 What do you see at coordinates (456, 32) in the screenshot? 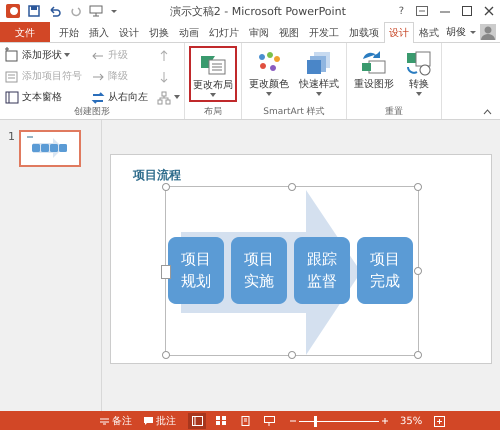
I see `user-name: 胡俊` at bounding box center [456, 32].